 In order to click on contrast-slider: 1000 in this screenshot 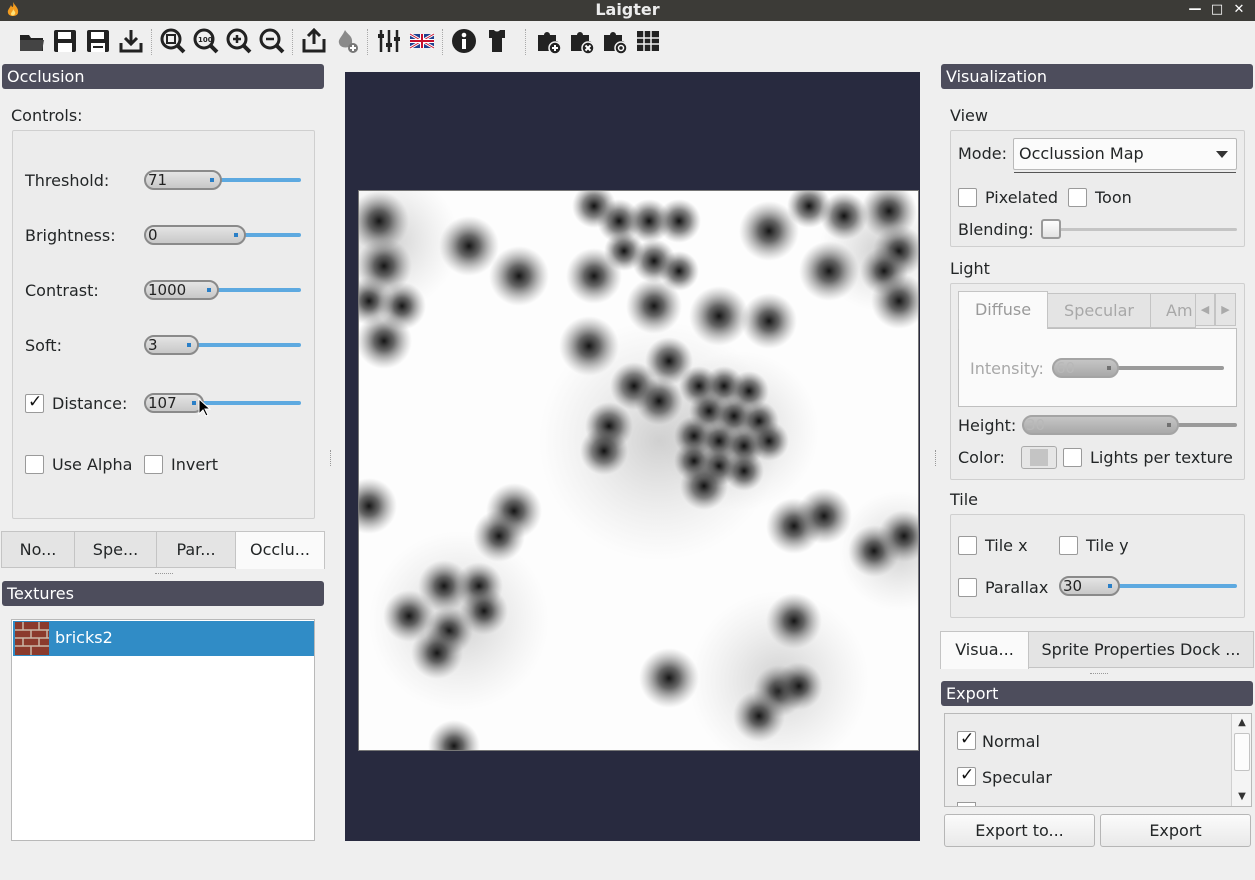, I will do `click(222, 290)`.